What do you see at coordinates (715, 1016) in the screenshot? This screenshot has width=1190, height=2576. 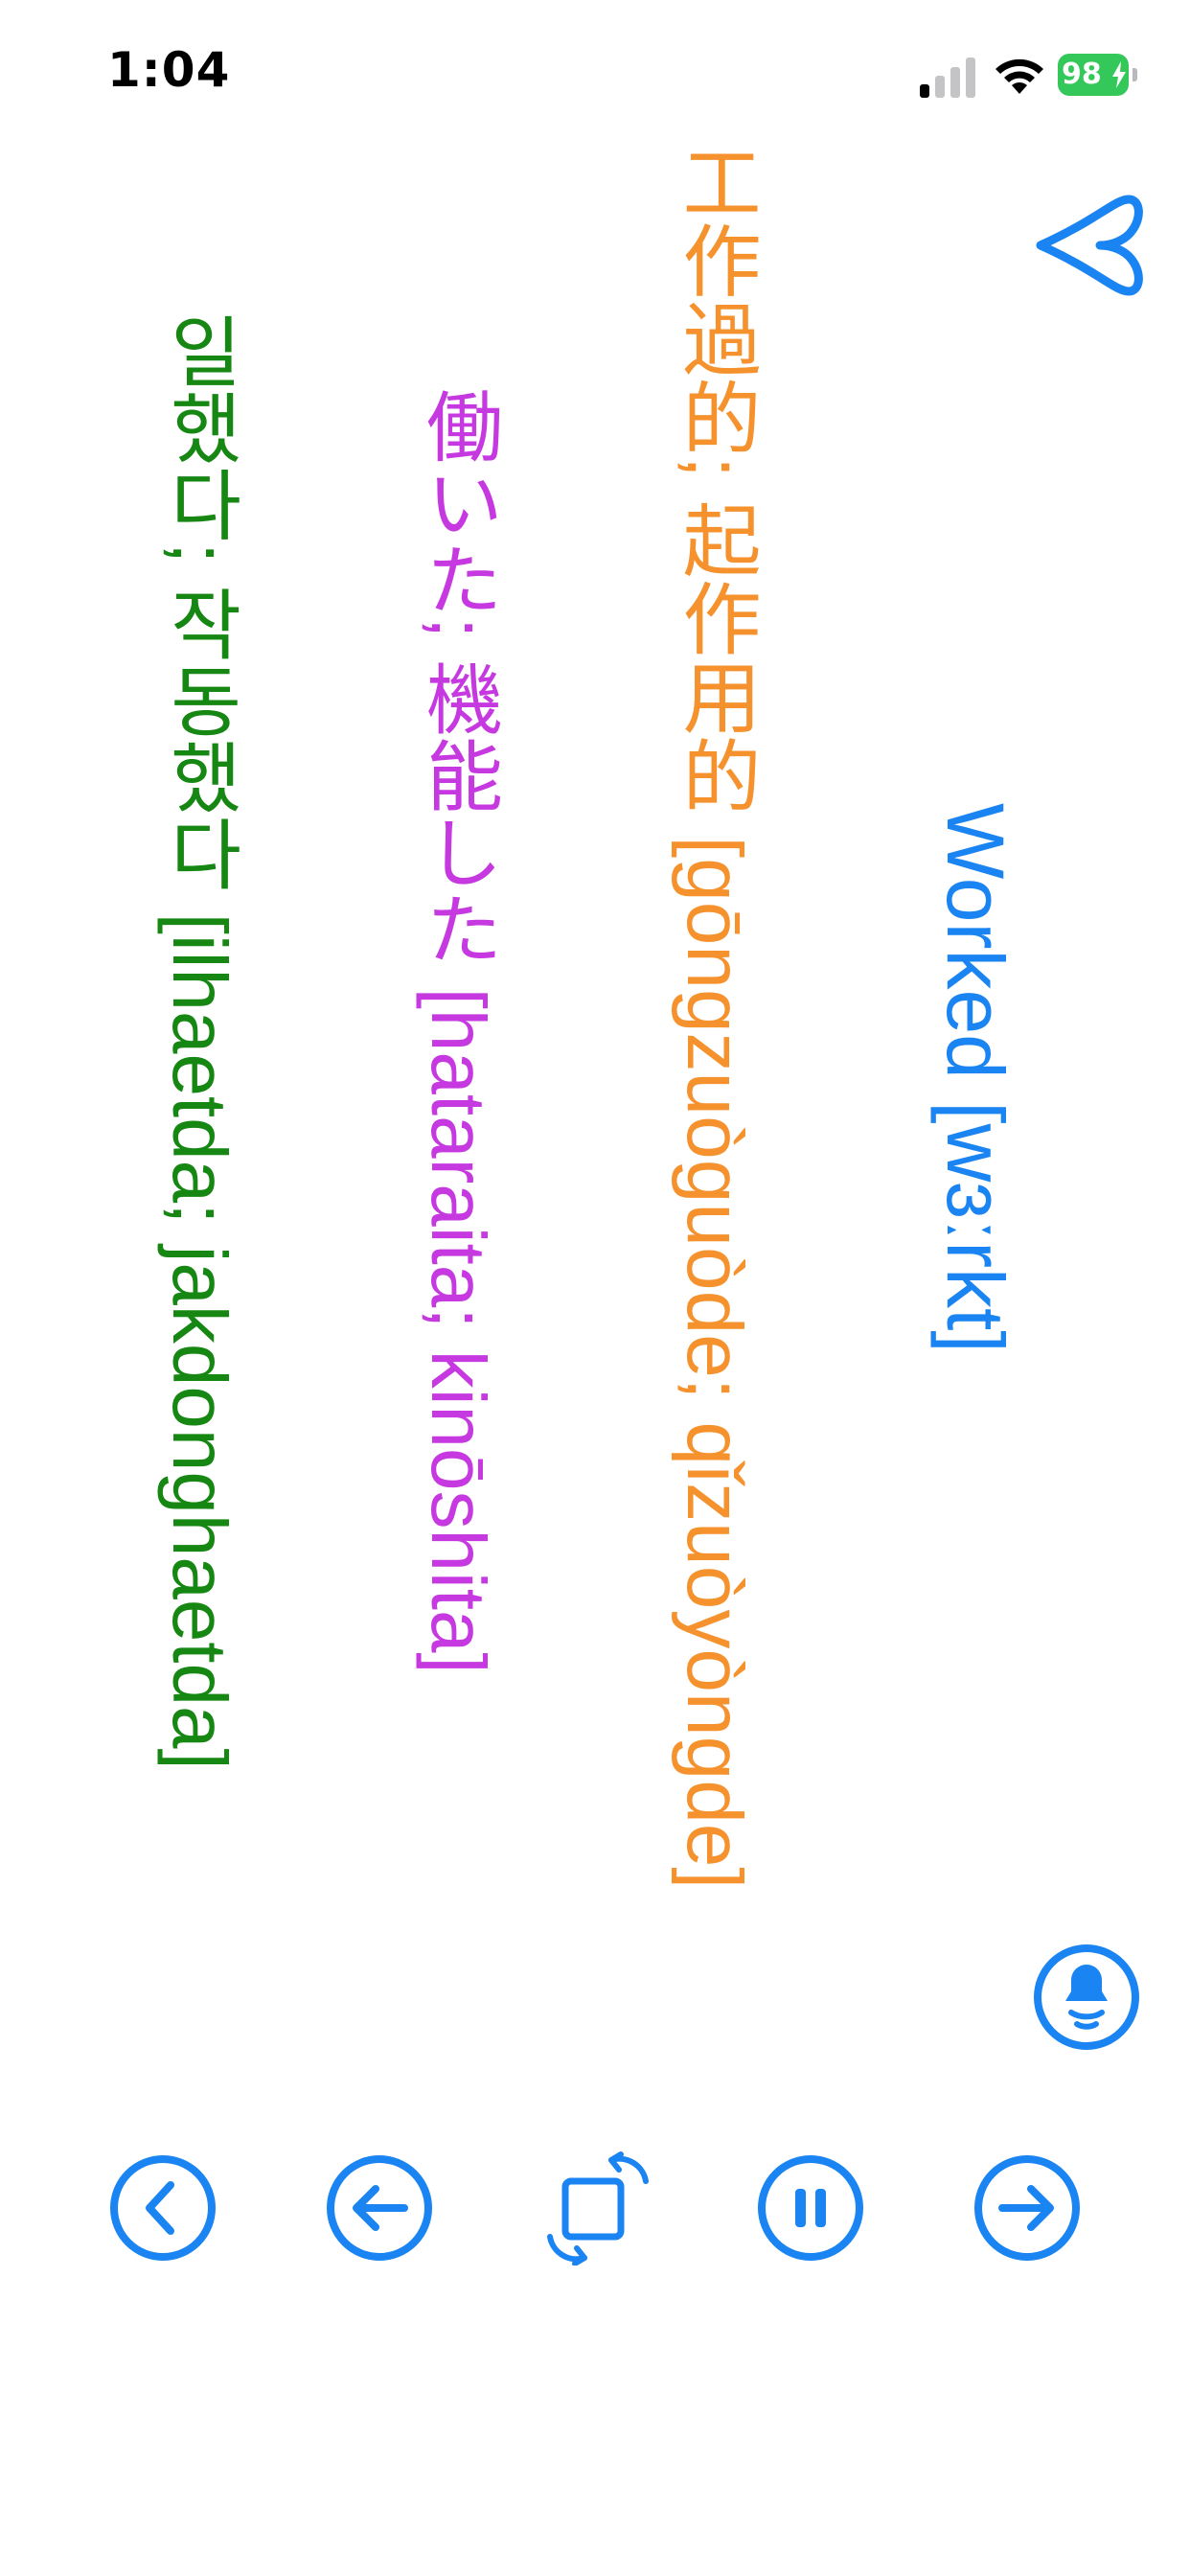 I see `chinese-translation: 工作過的; 起作用的 [gōngzuòguòde; qǐzuòyòngde]` at bounding box center [715, 1016].